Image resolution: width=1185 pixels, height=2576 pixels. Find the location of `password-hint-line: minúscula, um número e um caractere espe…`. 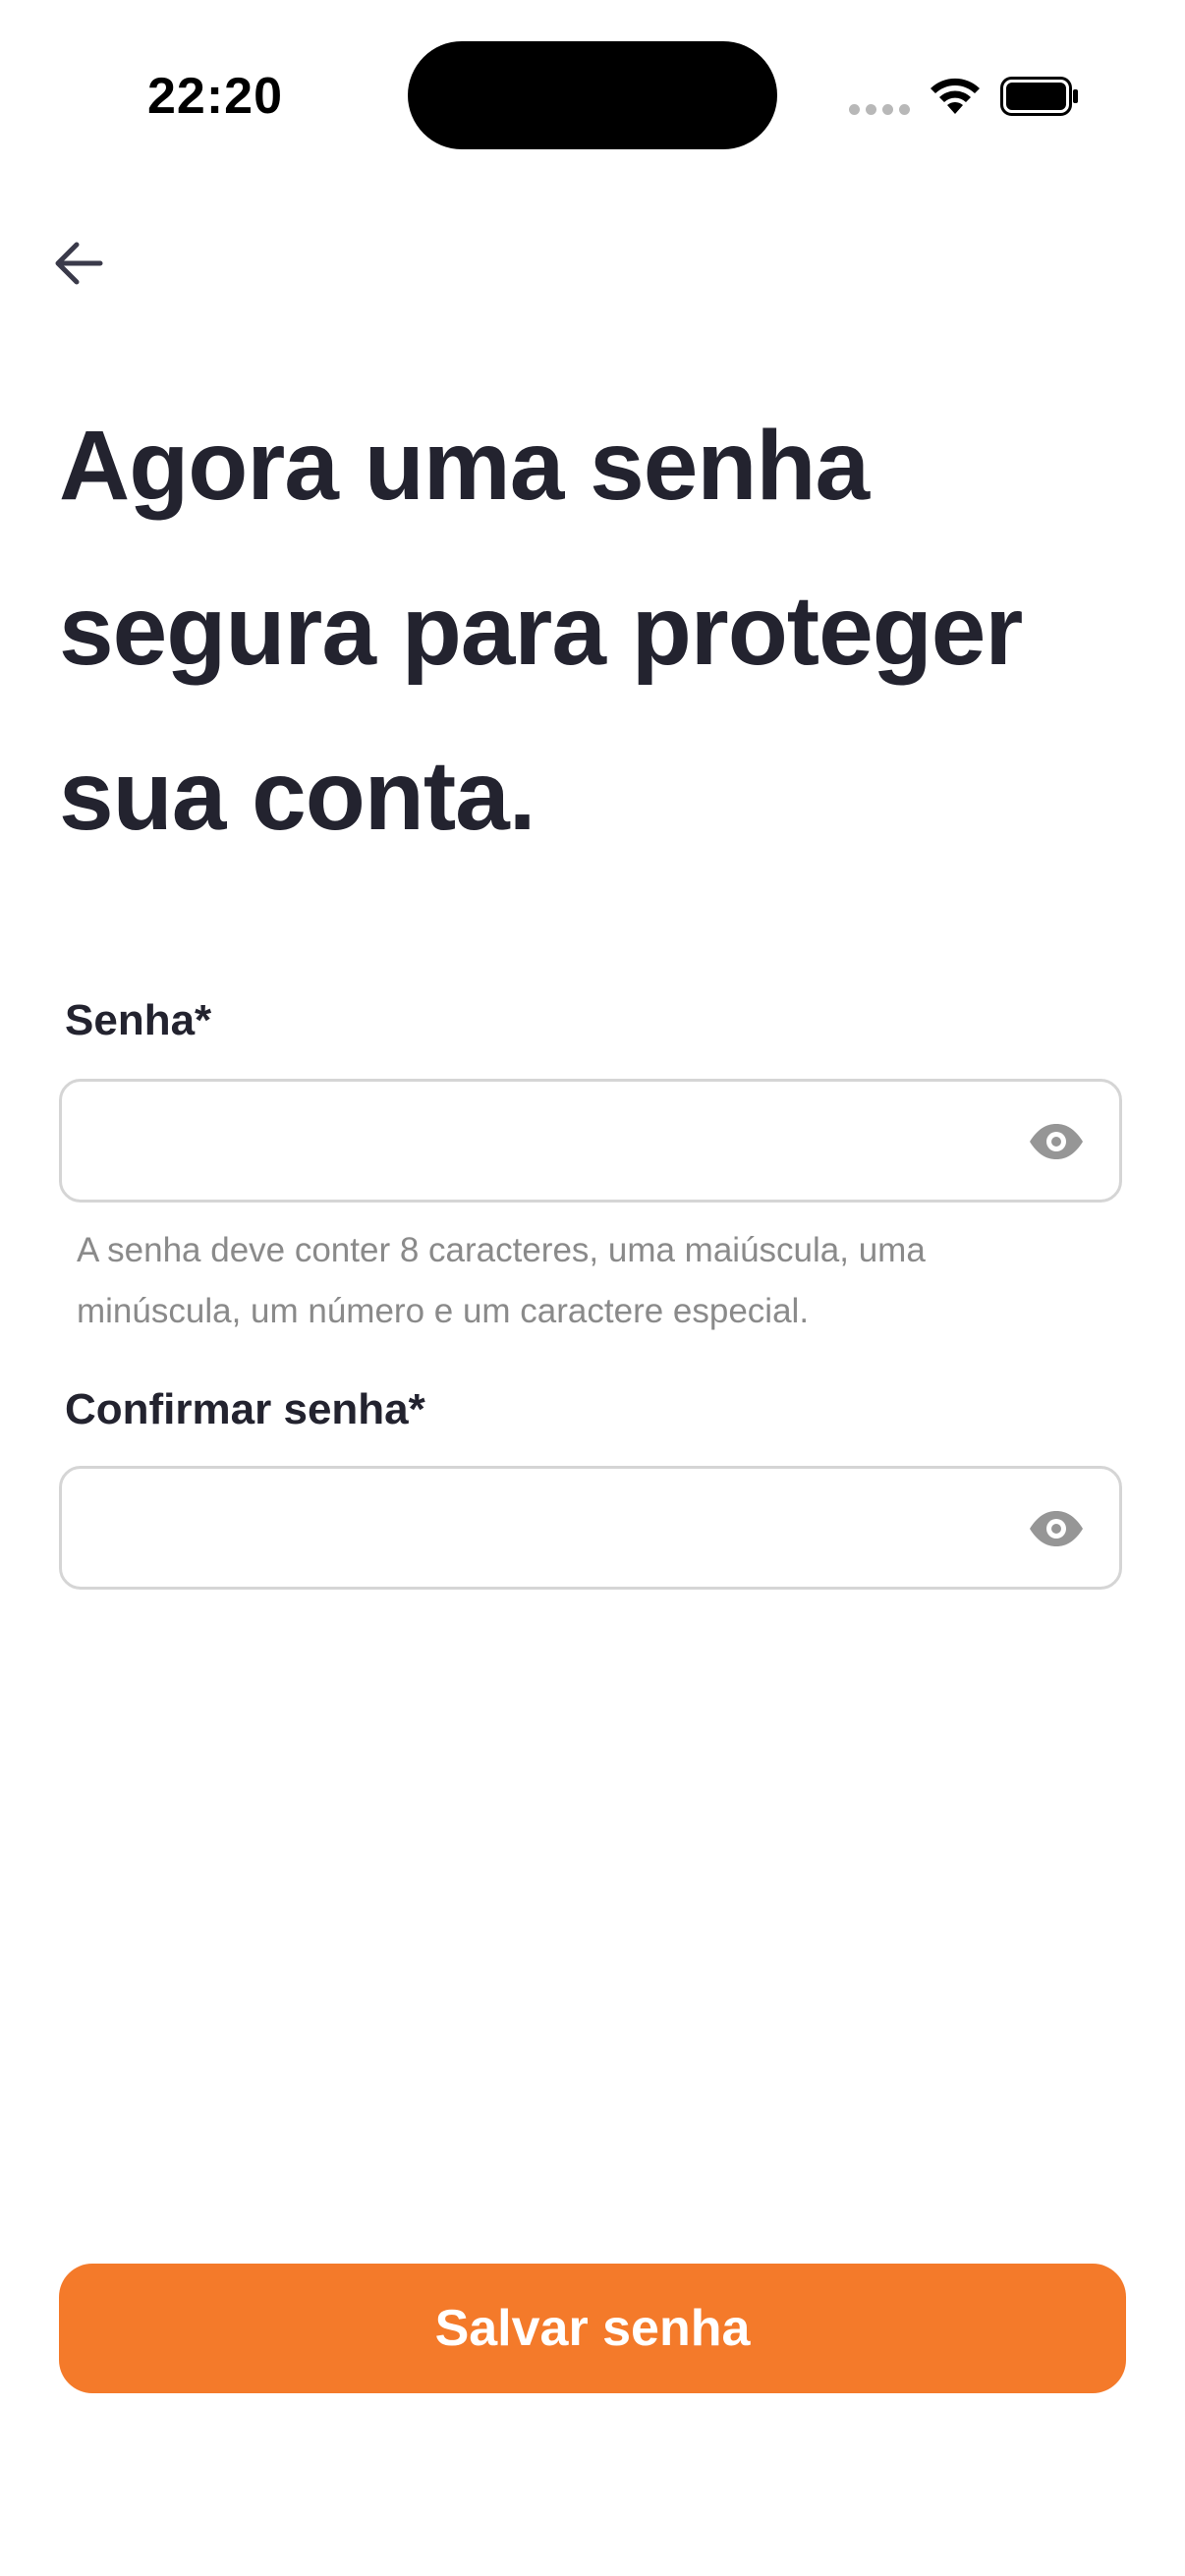

password-hint-line: minúscula, um número e um caractere espe… is located at coordinates (444, 1311).